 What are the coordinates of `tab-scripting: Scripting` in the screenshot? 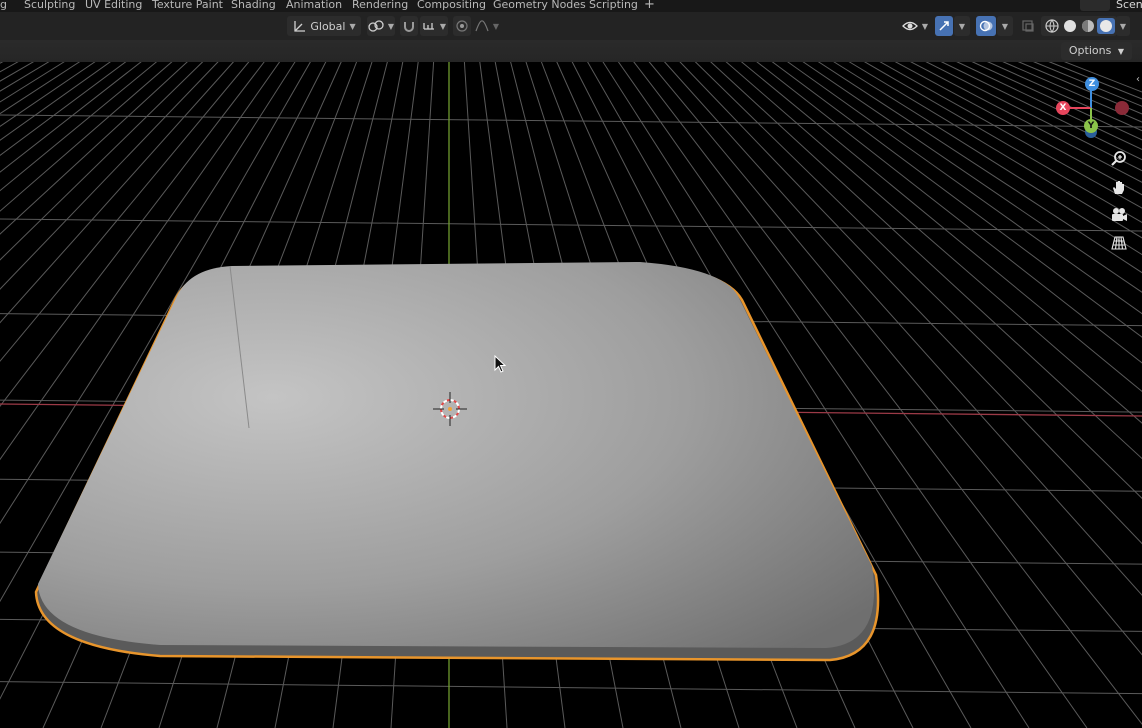 It's located at (613, 6).